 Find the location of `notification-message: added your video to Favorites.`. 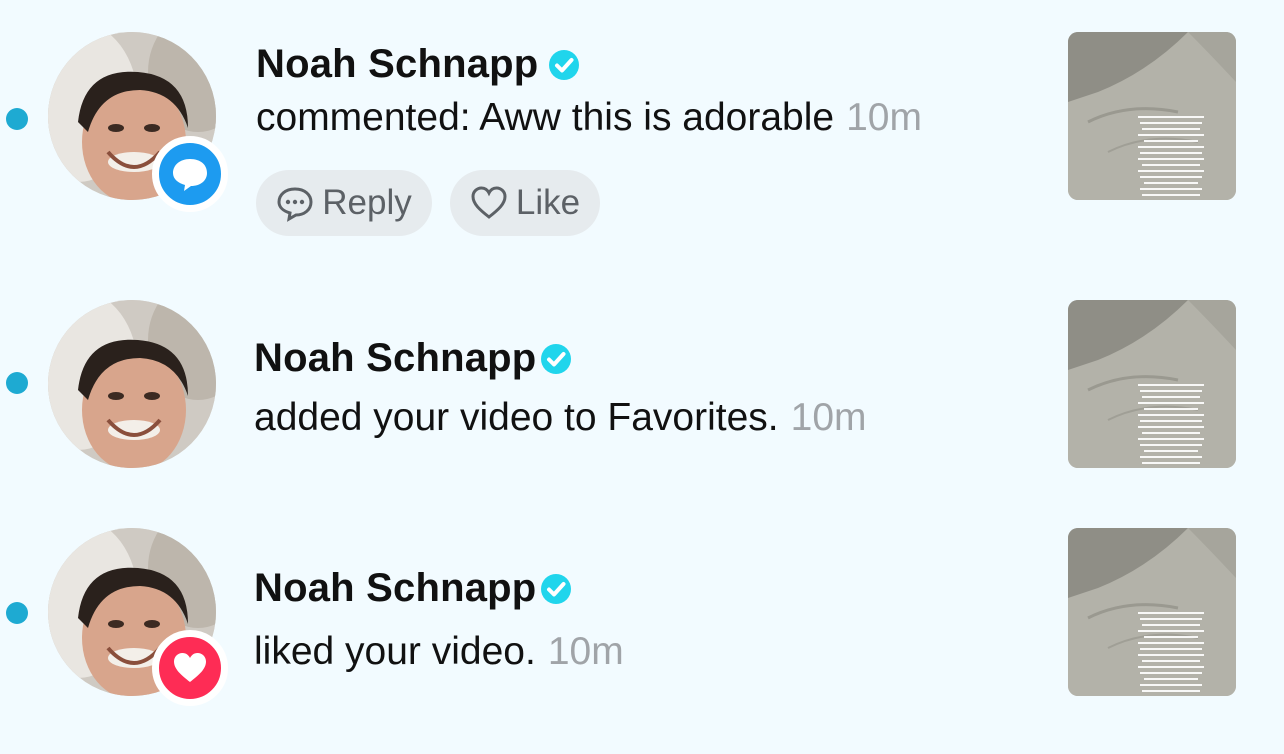

notification-message: added your video to Favorites. is located at coordinates (516, 417).